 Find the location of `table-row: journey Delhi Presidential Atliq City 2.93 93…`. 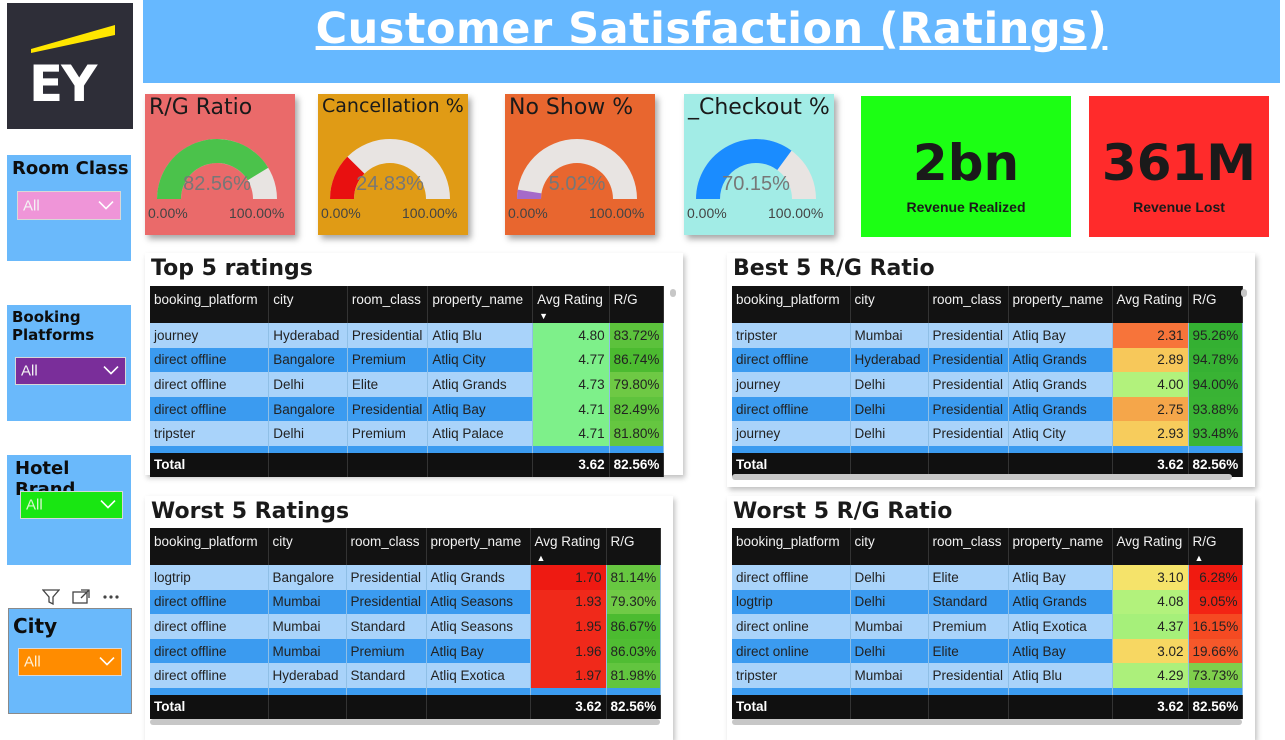

table-row: journey Delhi Presidential Atliq City 2.93 93… is located at coordinates (987, 433).